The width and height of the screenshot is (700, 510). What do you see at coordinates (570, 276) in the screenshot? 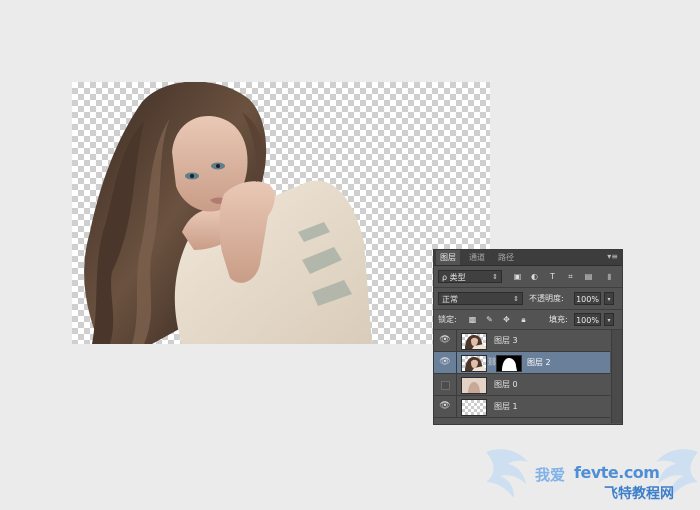
I see `shape-filter-icon: ⌗` at bounding box center [570, 276].